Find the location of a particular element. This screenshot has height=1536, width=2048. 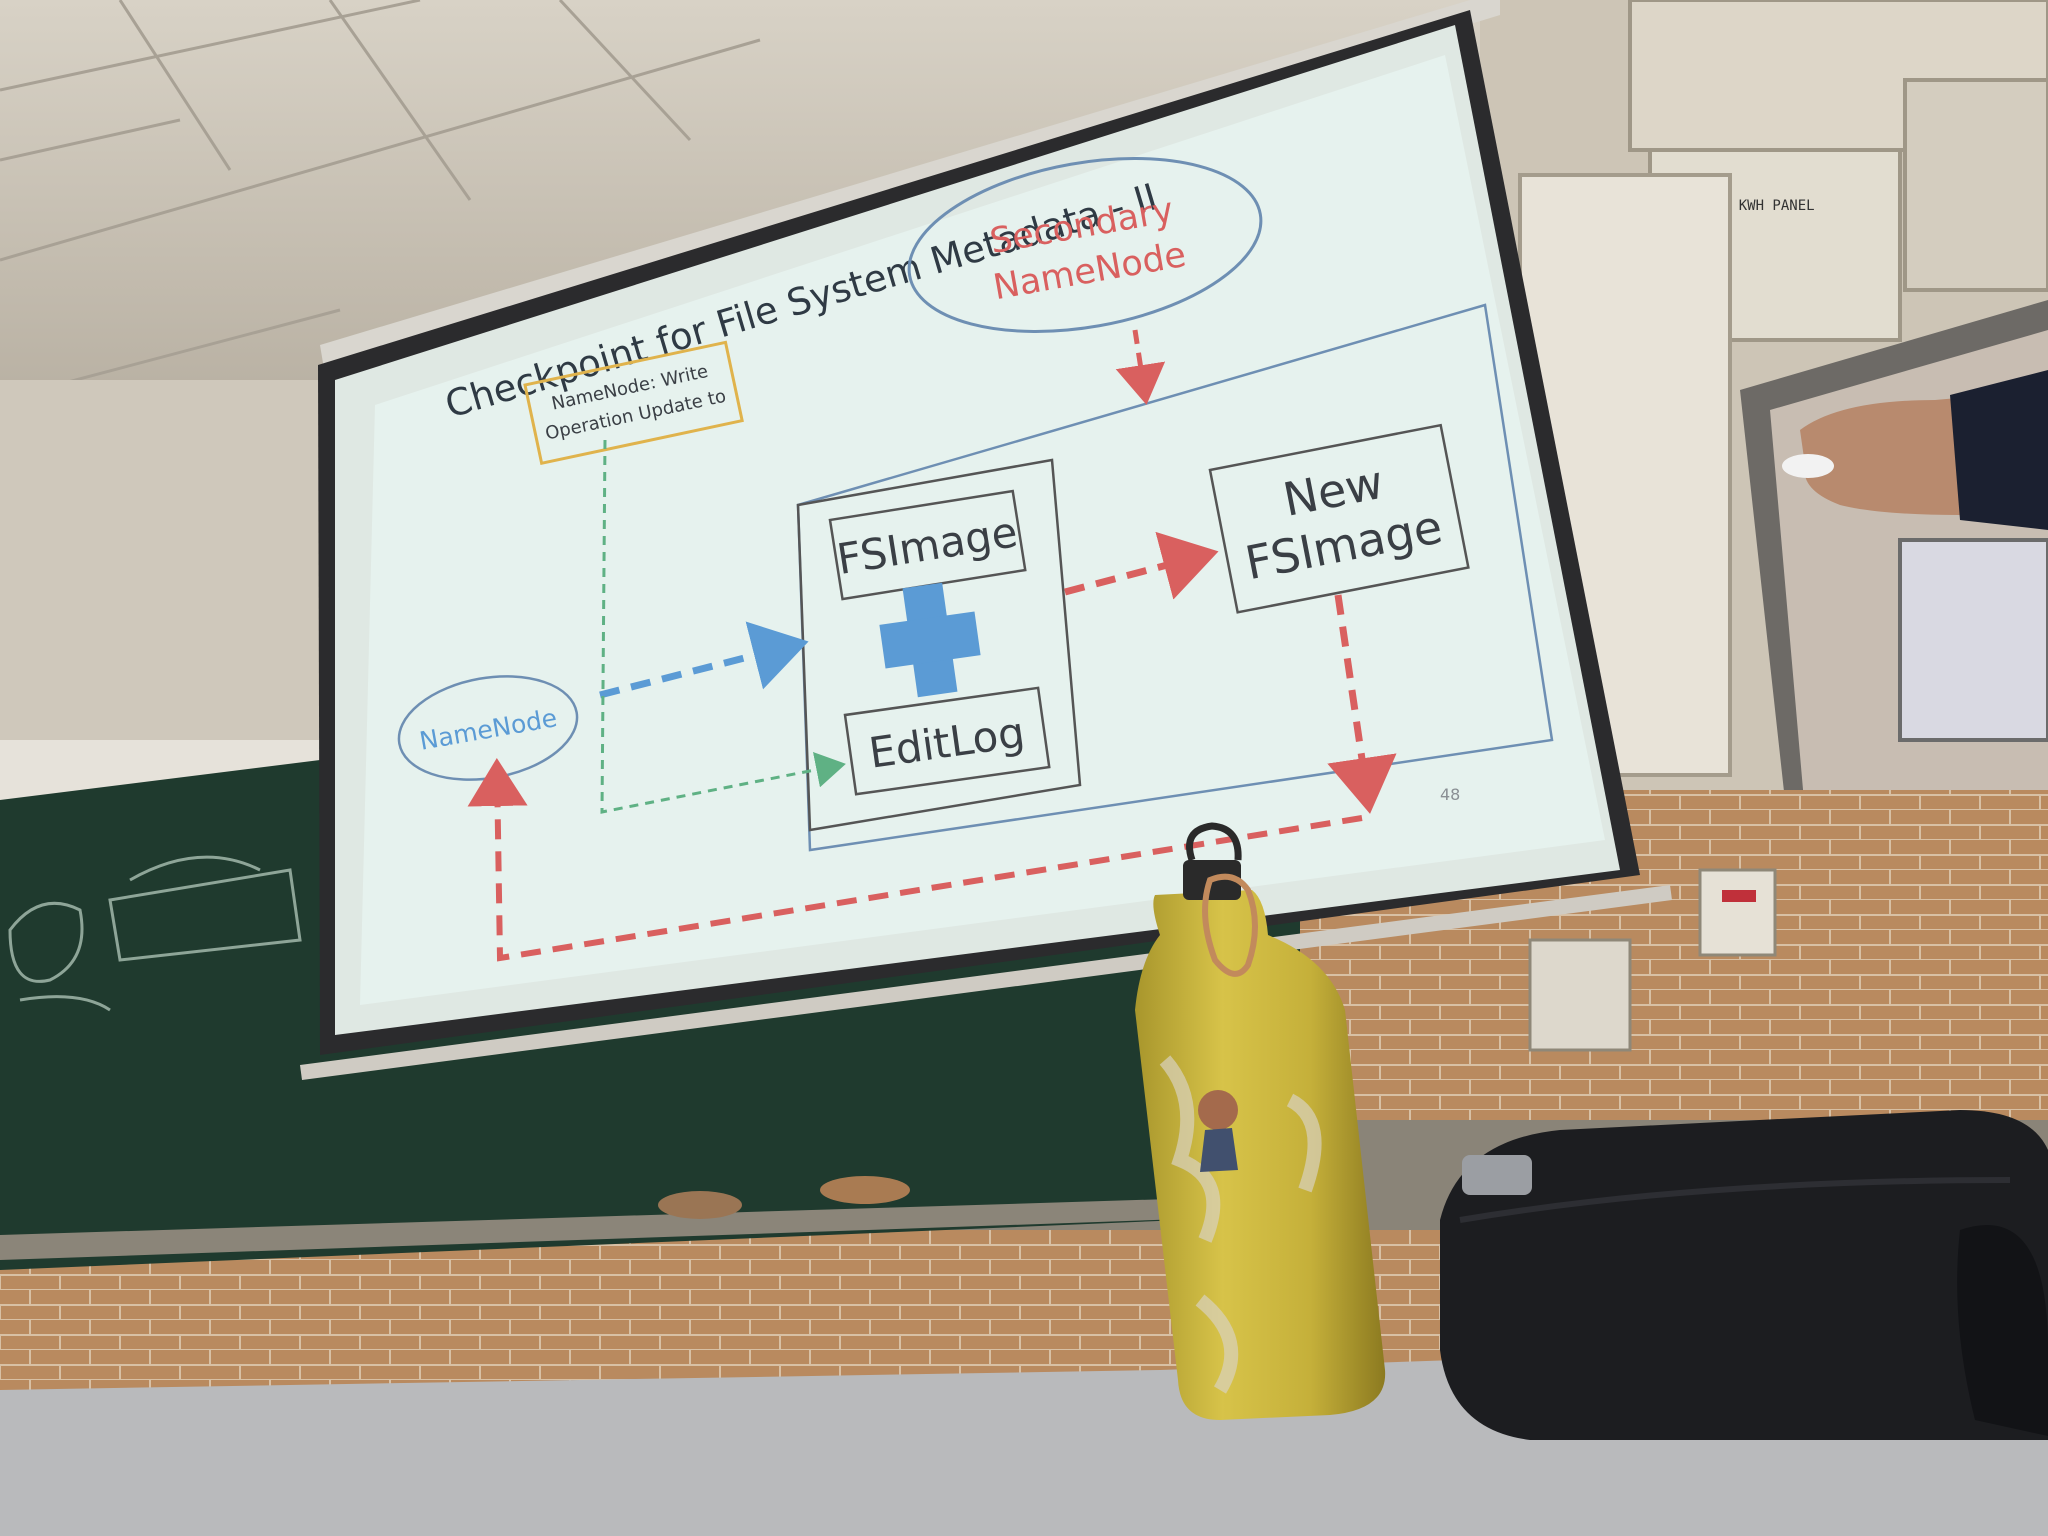

remote-control is located at coordinates (1808, 466).